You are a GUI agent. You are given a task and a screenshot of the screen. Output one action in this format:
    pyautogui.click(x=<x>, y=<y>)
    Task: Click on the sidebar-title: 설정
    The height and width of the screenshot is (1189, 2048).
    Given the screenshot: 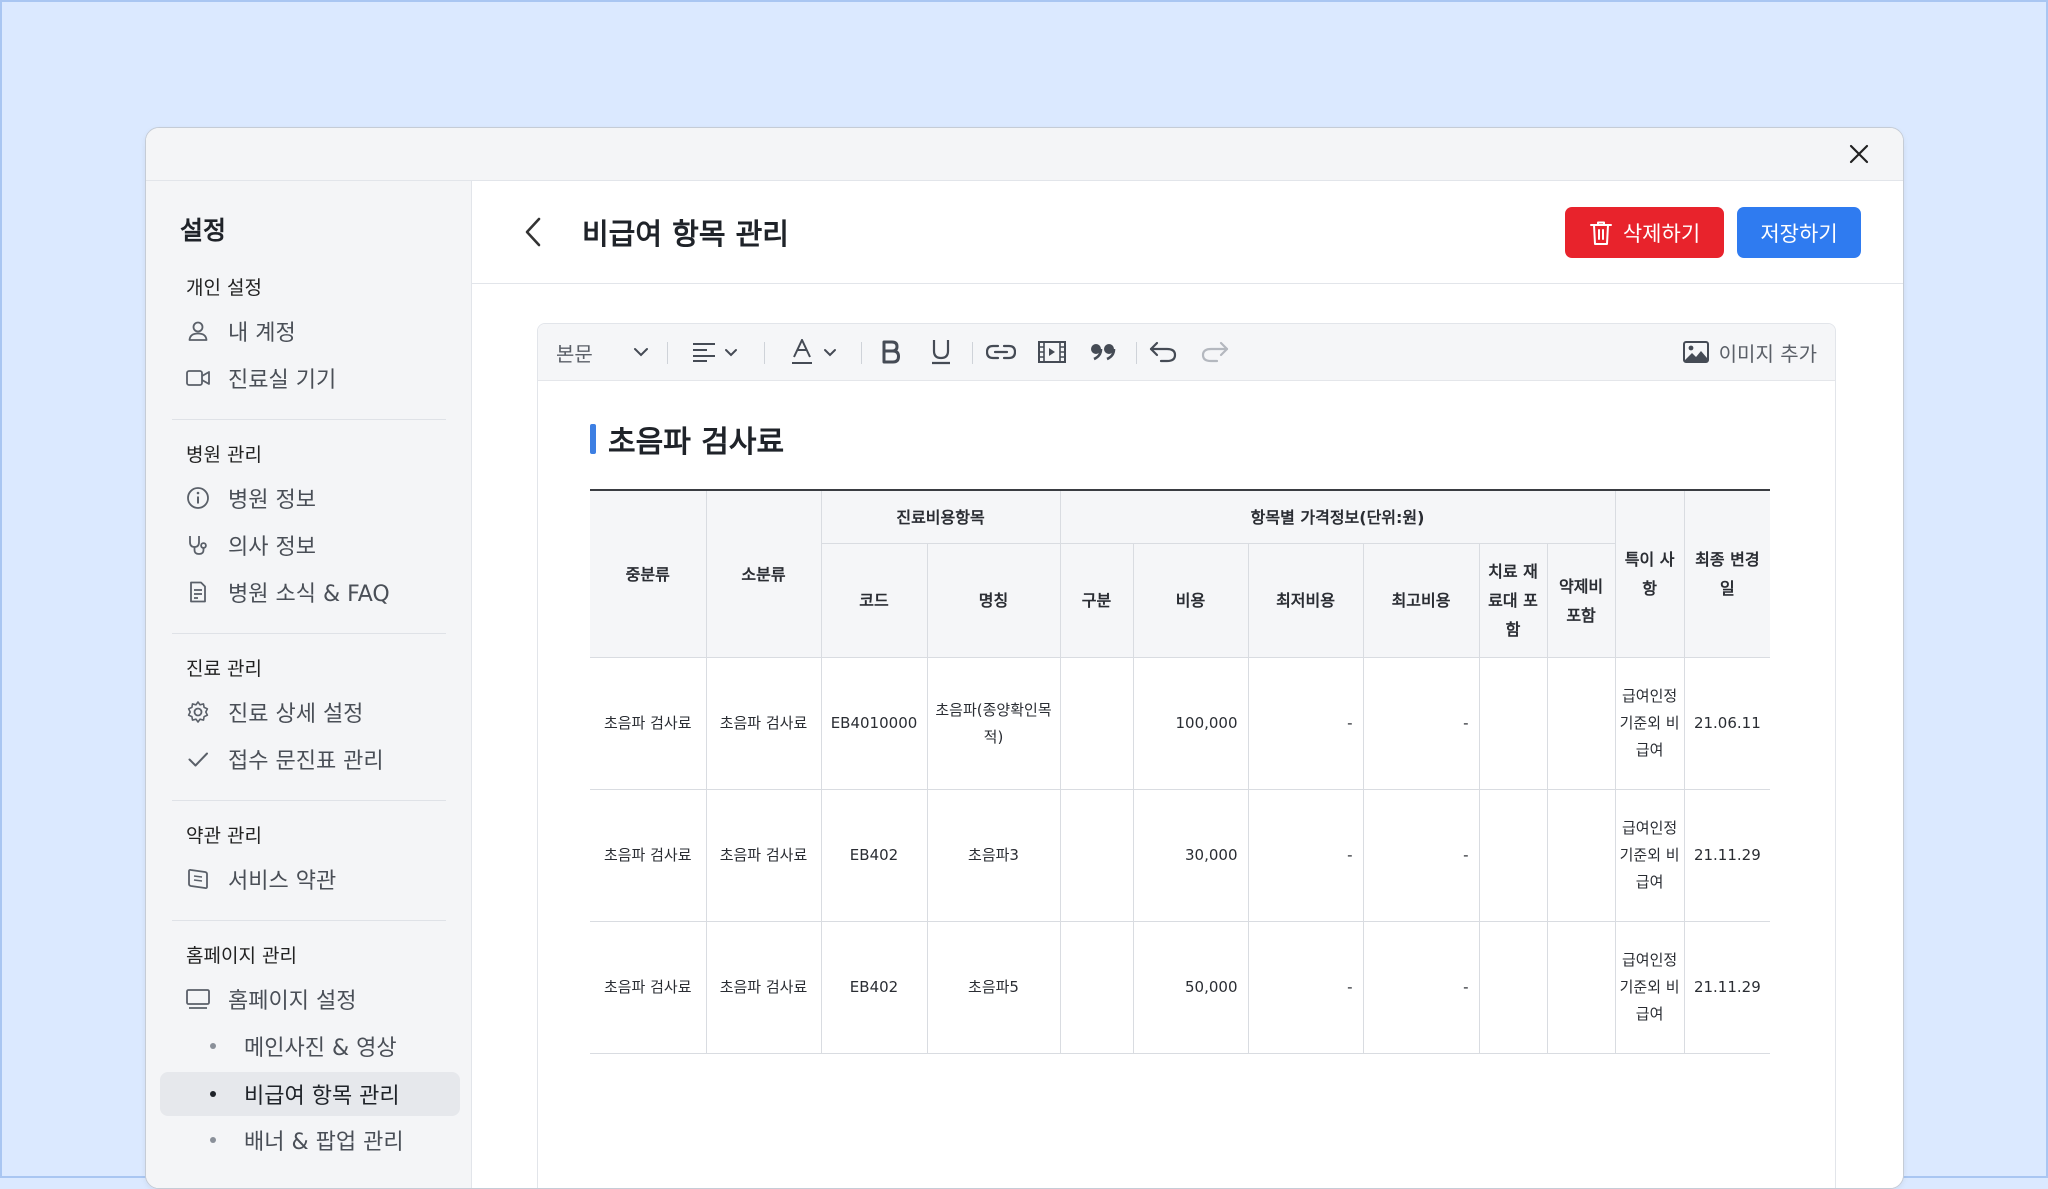 What is the action you would take?
    pyautogui.click(x=203, y=230)
    